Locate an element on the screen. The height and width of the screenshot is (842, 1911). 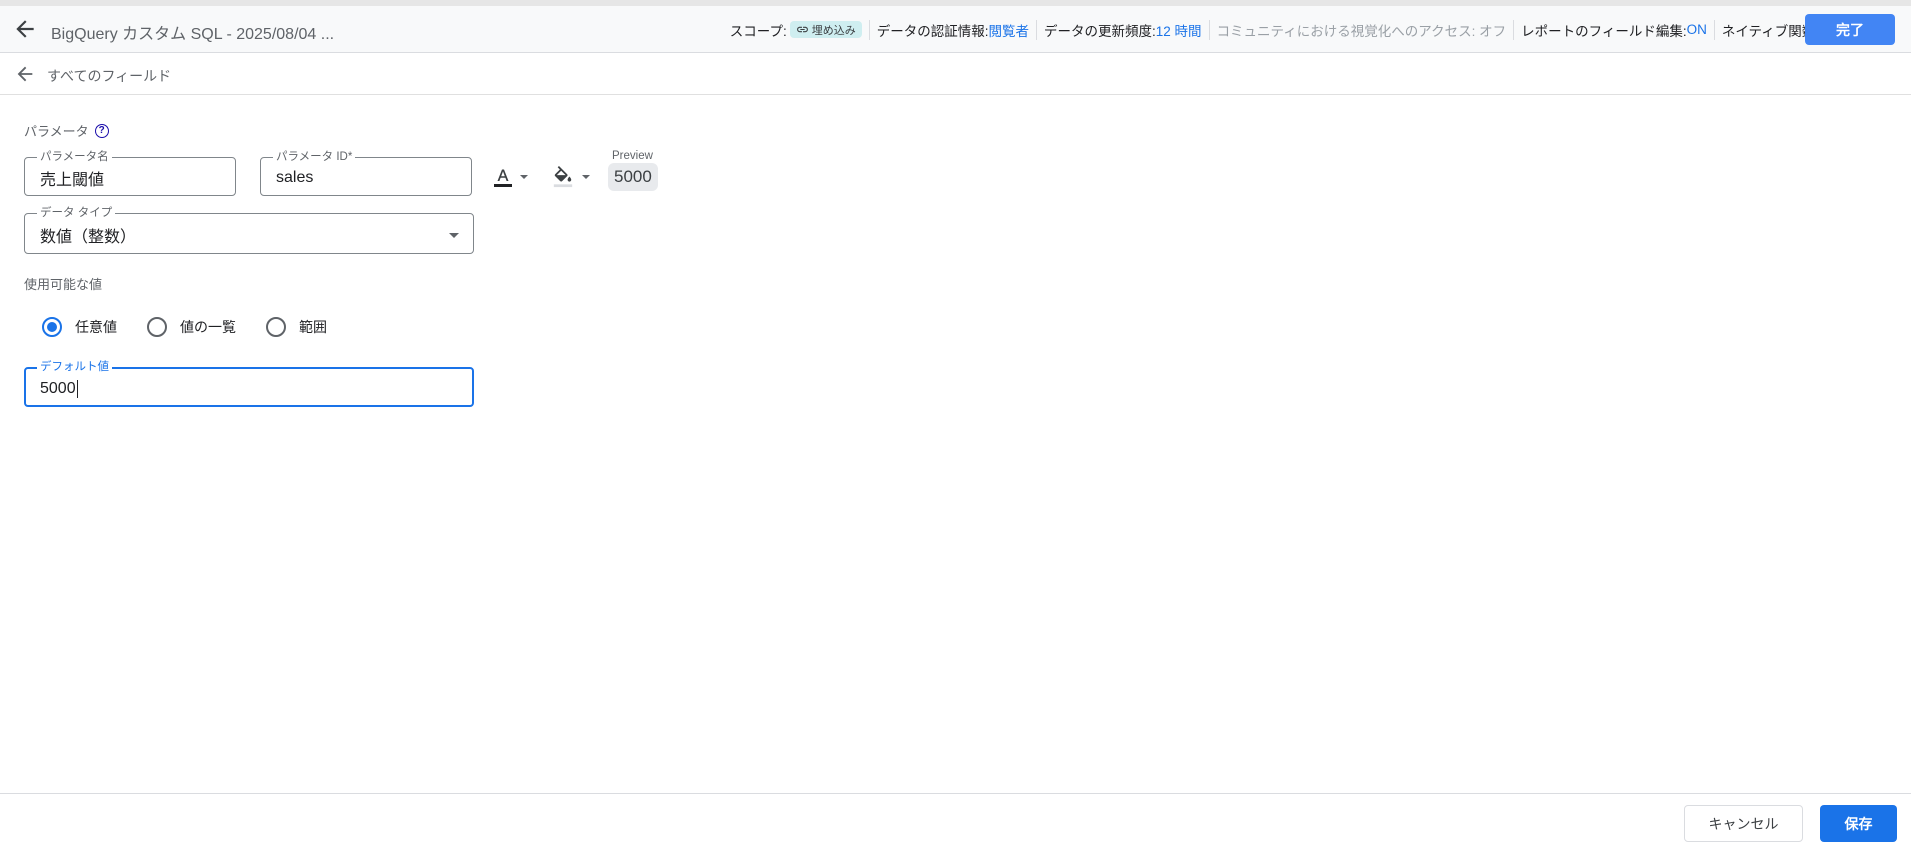
all-fields-link: すべてのフィールド is located at coordinates (109, 76).